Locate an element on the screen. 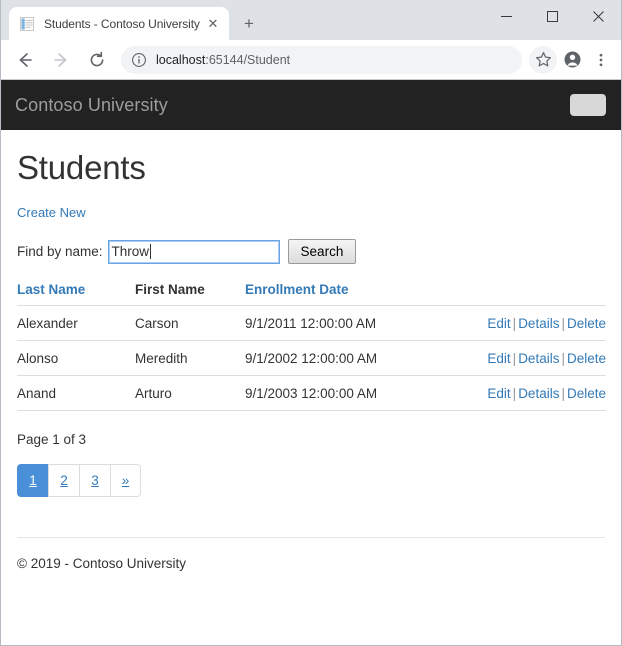 The image size is (622, 646). cell-enrollment-date: 9/1/2002 12:00:00 AM is located at coordinates (345, 358).